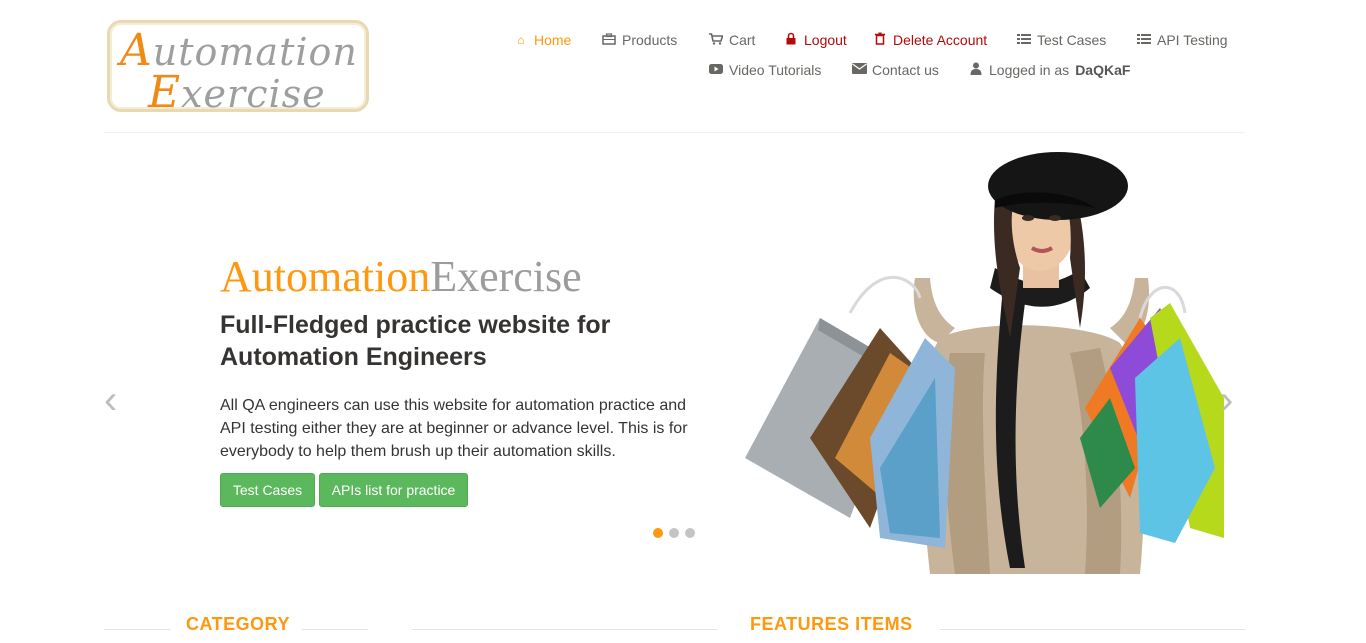 The width and height of the screenshot is (1366, 643). Describe the element at coordinates (1049, 70) in the screenshot. I see `nav-logged-in-as: Logged in as DaQKaF` at that location.